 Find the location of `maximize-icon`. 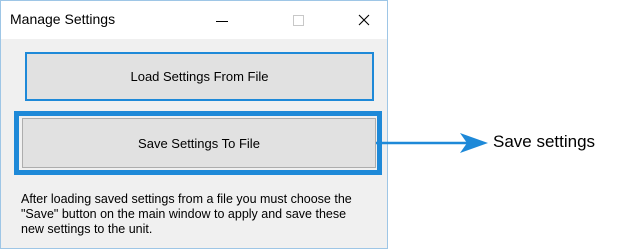

maximize-icon is located at coordinates (298, 20).